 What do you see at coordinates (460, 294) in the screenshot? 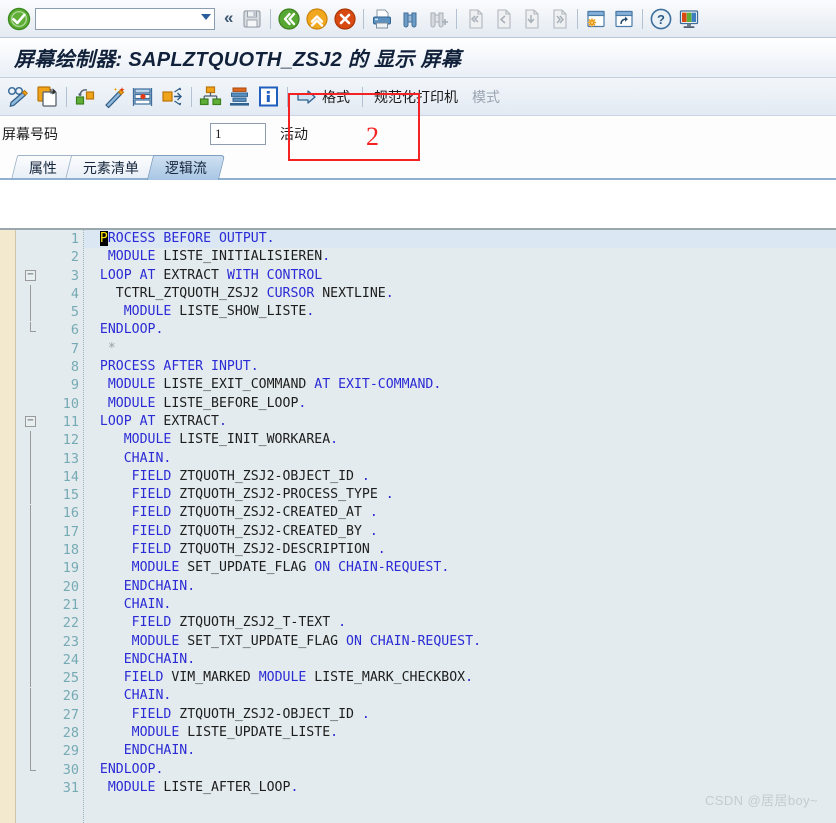
I see `code-line: TCTRL_ZTQUOTH_ZSJ2 CURSOR NEXTLINE.` at bounding box center [460, 294].